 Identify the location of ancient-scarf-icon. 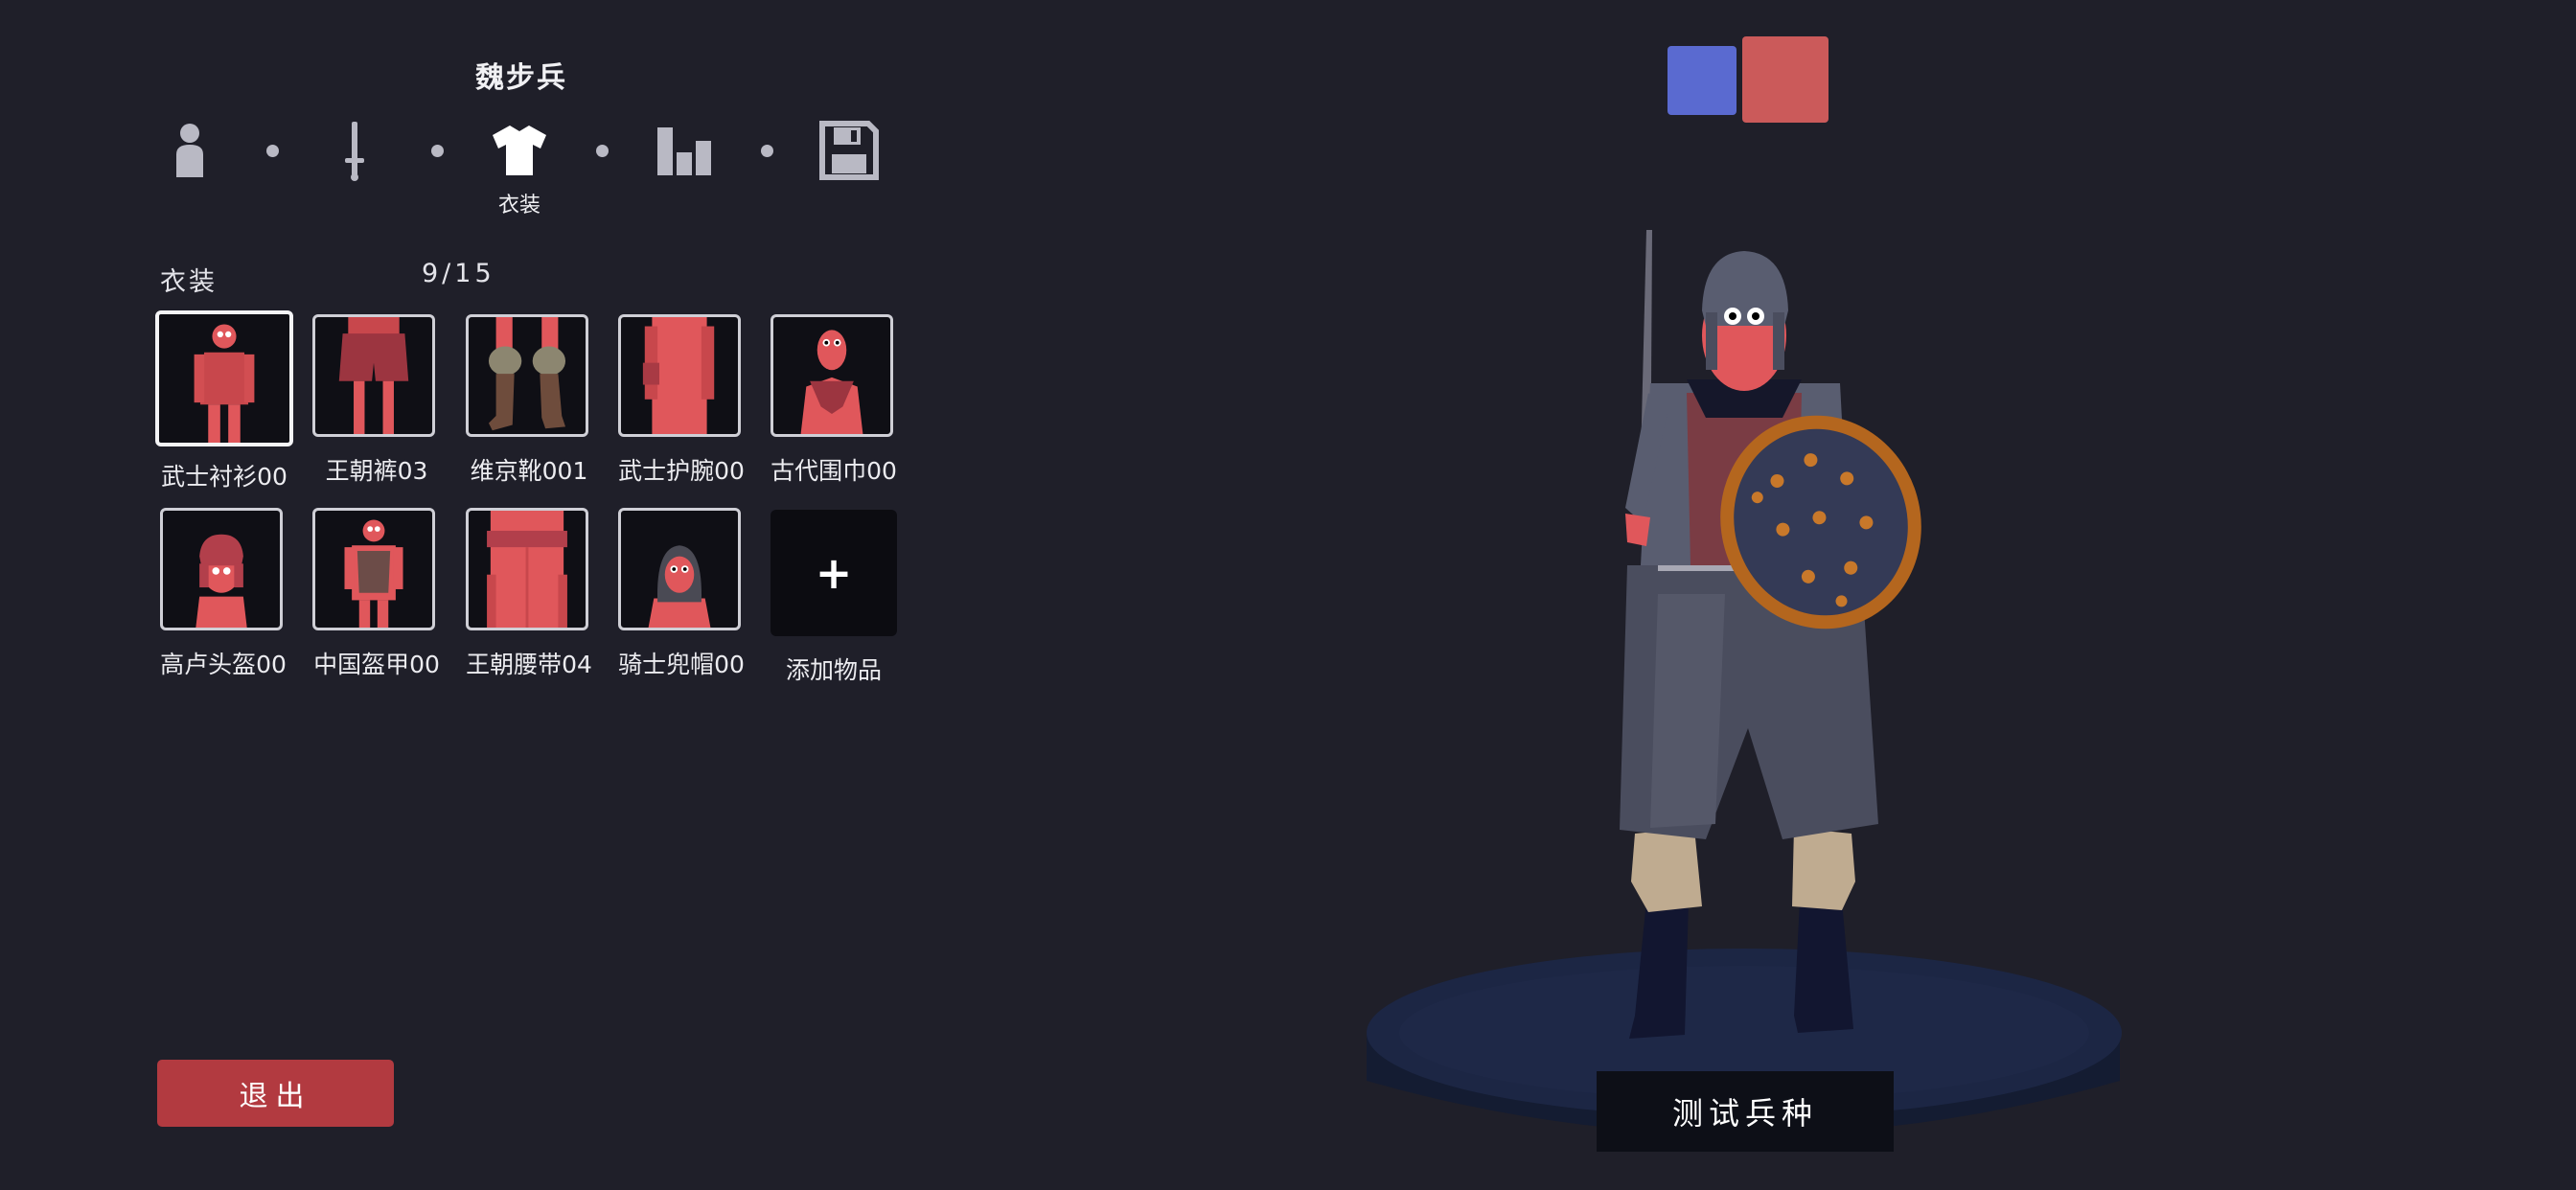
(831, 382).